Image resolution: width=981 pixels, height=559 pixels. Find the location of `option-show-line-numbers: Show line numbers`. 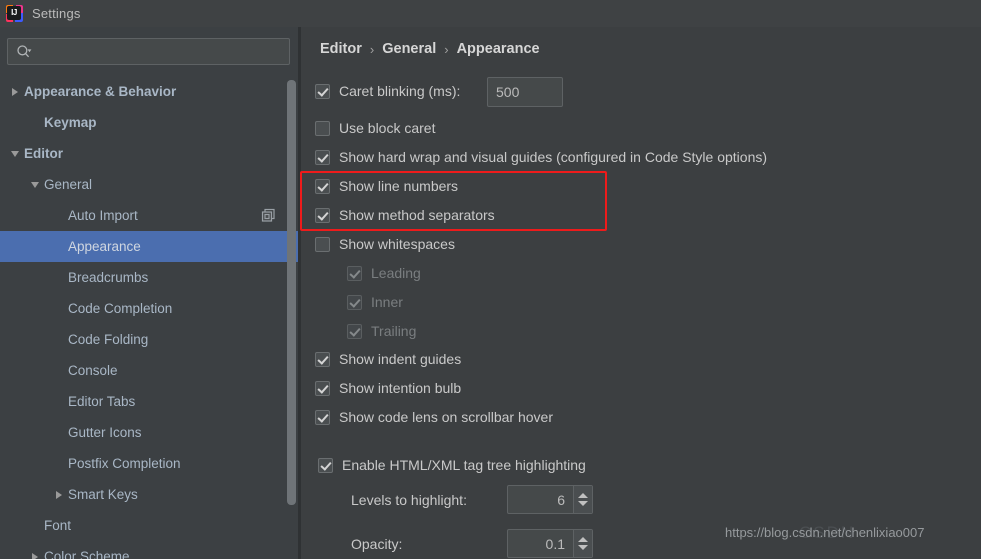

option-show-line-numbers: Show line numbers is located at coordinates (386, 186).